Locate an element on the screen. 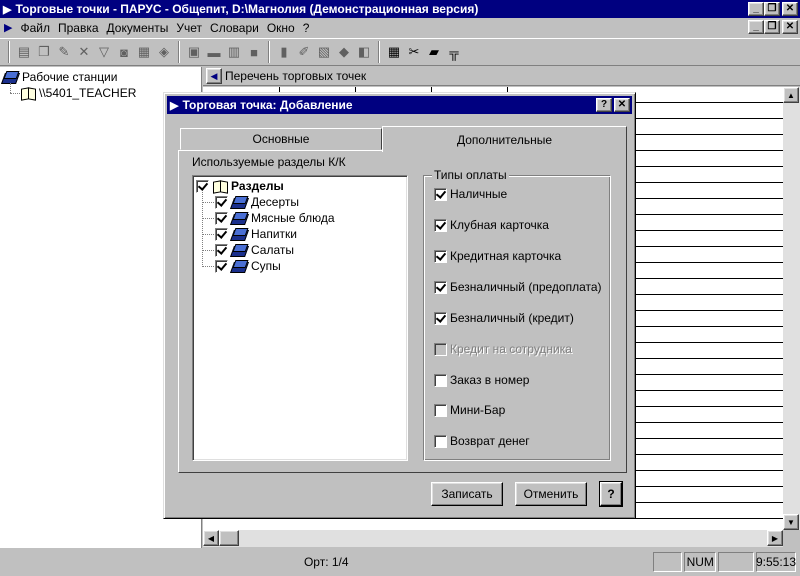 This screenshot has height=576, width=800. print-icon: ▦ is located at coordinates (144, 52).